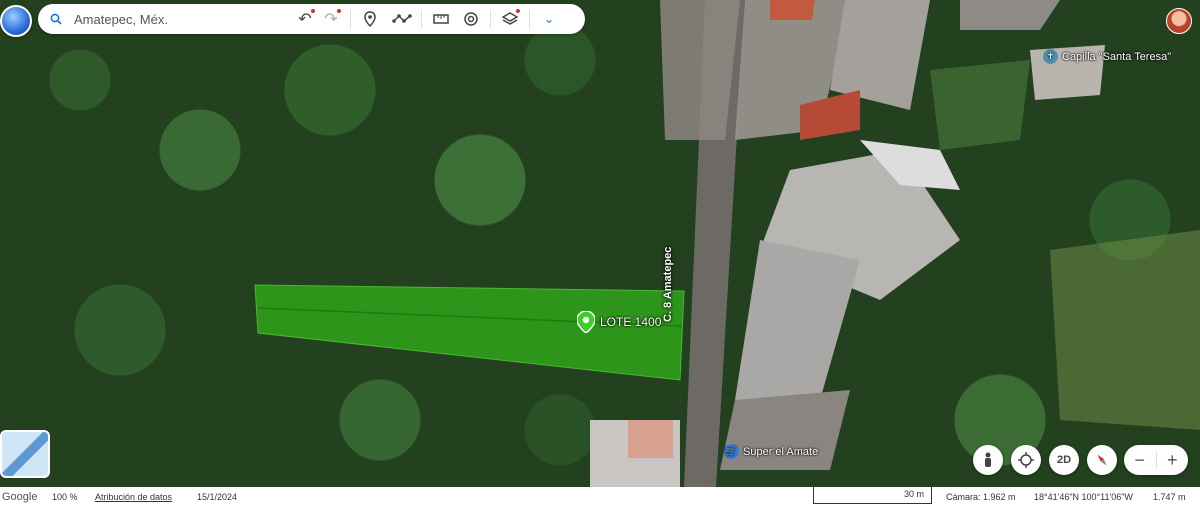 The width and height of the screenshot is (1200, 507). I want to click on history-icon, so click(471, 19).